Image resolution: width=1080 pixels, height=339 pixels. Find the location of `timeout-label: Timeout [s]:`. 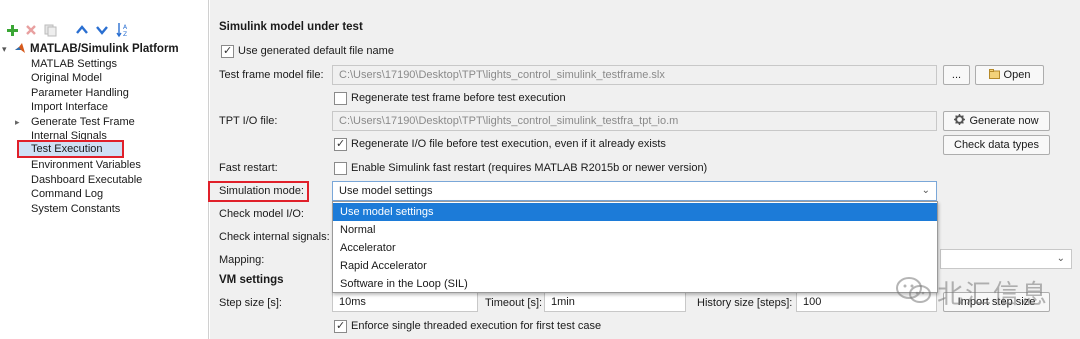

timeout-label: Timeout [s]: is located at coordinates (514, 303).